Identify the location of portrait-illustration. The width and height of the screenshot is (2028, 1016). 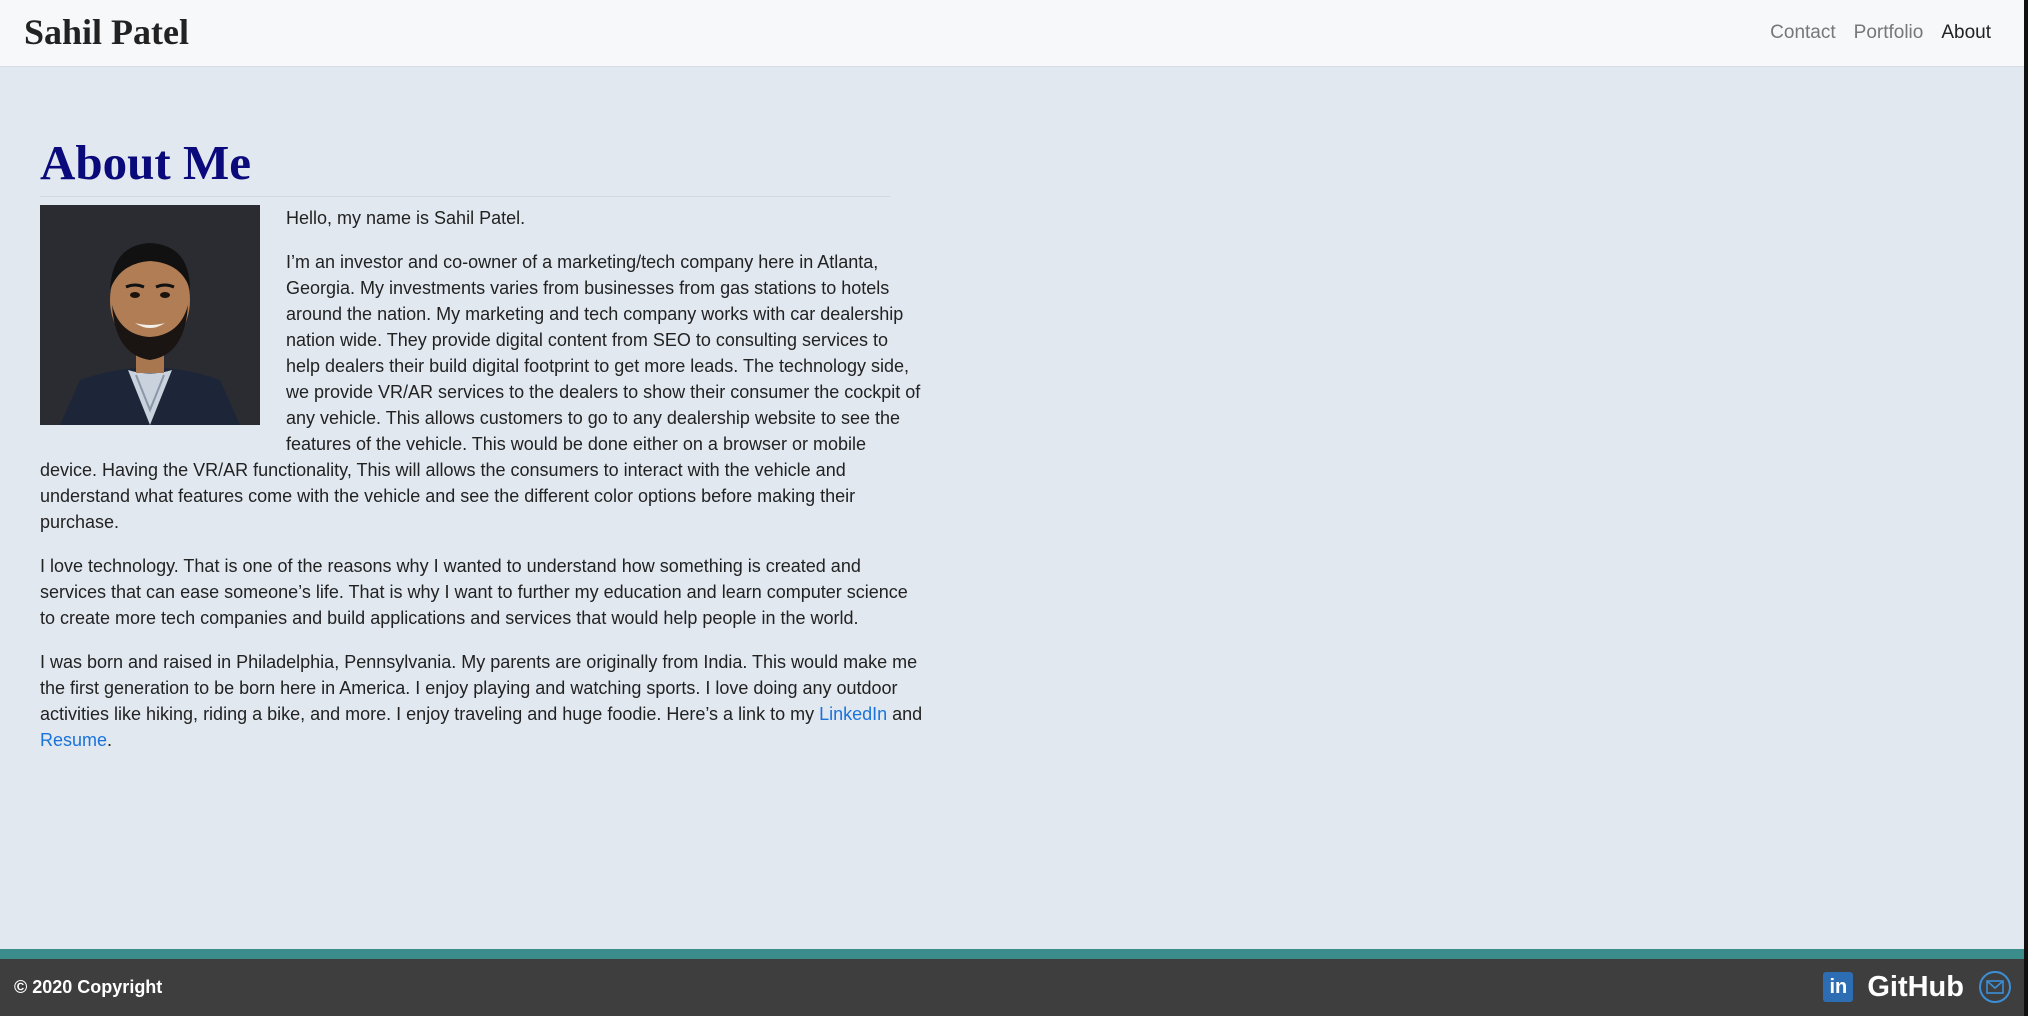
(150, 315).